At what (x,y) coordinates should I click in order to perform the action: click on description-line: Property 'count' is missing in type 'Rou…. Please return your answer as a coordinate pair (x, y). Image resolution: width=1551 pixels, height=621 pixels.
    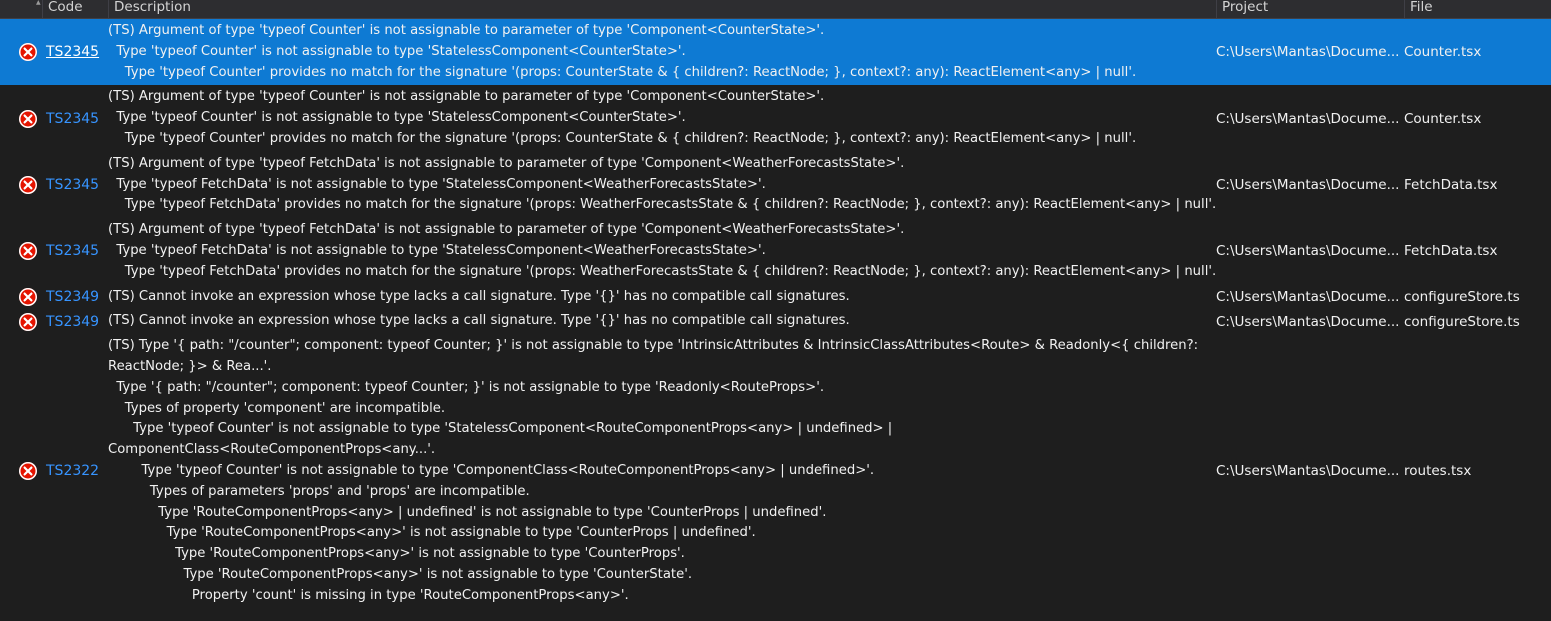
    Looking at the image, I should click on (368, 595).